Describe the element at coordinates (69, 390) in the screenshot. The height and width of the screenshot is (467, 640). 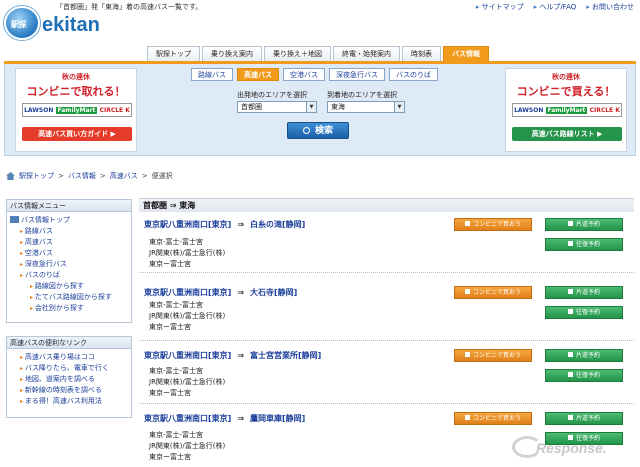
I see `link-shinkansen-timetable: ▸ 新幹線の時刻表を調べる` at that location.